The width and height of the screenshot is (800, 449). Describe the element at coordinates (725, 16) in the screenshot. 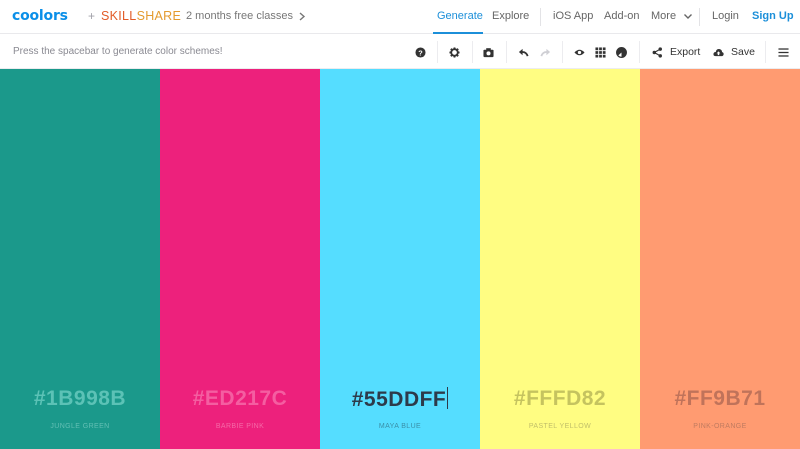

I see `nav-login: Login` at that location.